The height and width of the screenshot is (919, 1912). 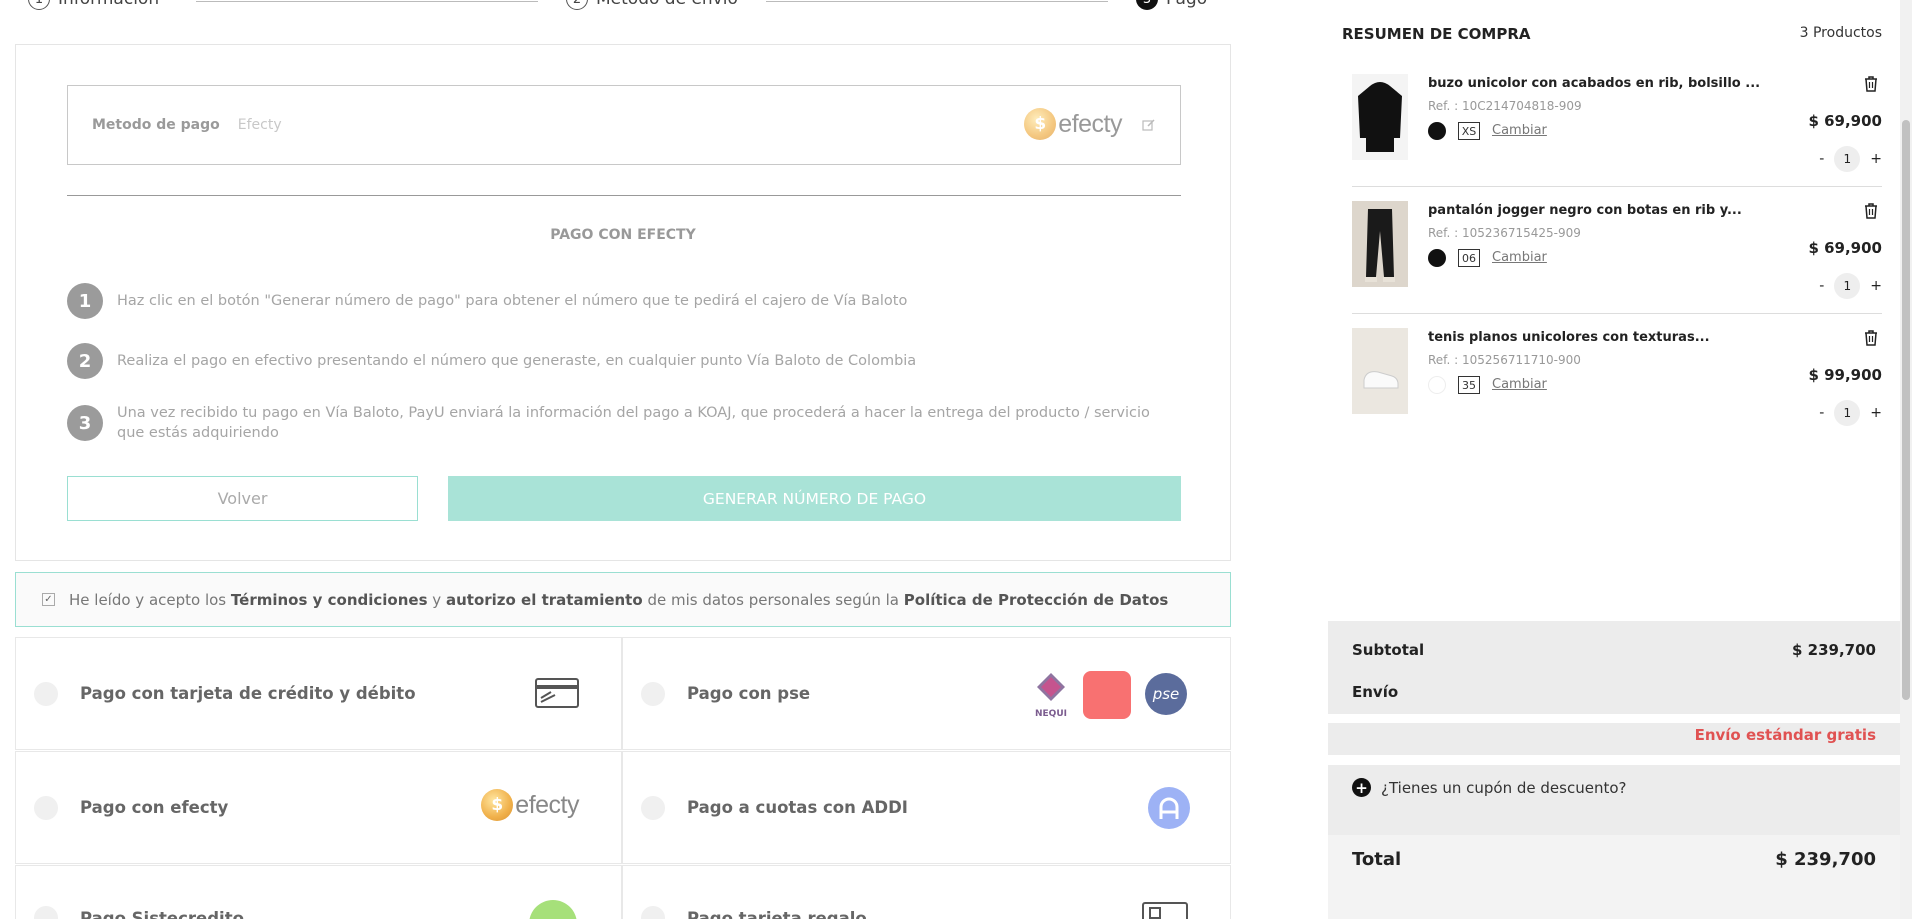 I want to click on payment-method-label: Metodo de pago, so click(x=156, y=125).